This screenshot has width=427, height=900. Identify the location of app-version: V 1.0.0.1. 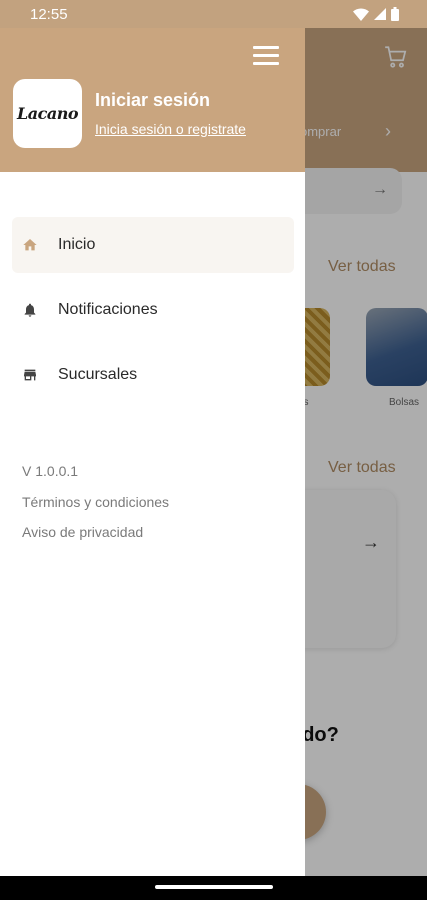
(50, 471).